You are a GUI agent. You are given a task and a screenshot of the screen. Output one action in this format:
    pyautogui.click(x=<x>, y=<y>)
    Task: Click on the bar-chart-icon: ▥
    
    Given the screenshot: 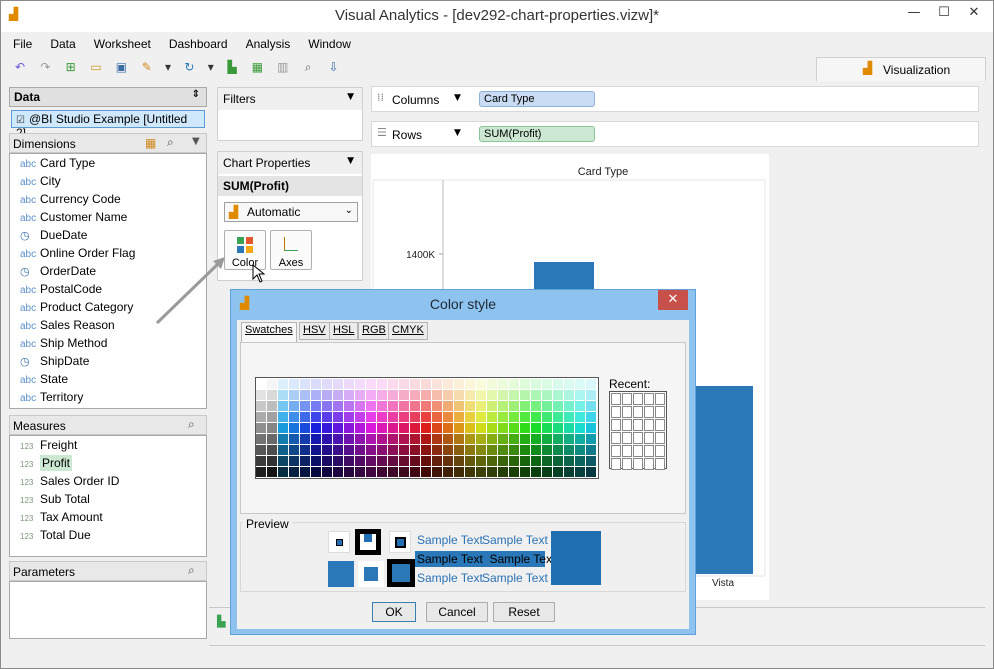 What is the action you would take?
    pyautogui.click(x=283, y=67)
    